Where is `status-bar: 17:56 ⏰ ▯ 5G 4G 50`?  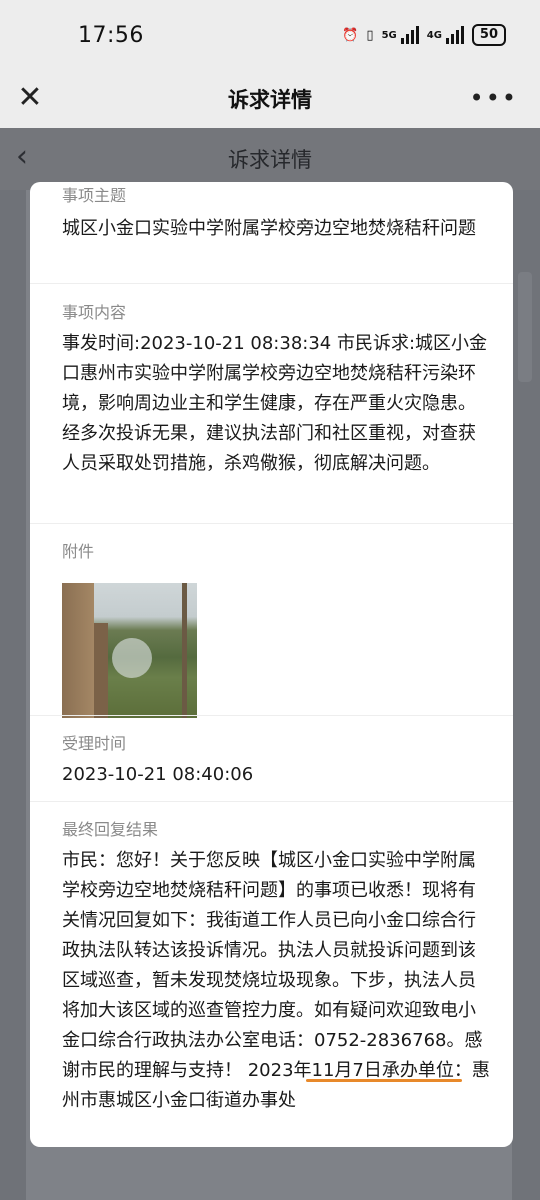
status-bar: 17:56 ⏰ ▯ 5G 4G 50 is located at coordinates (270, 35).